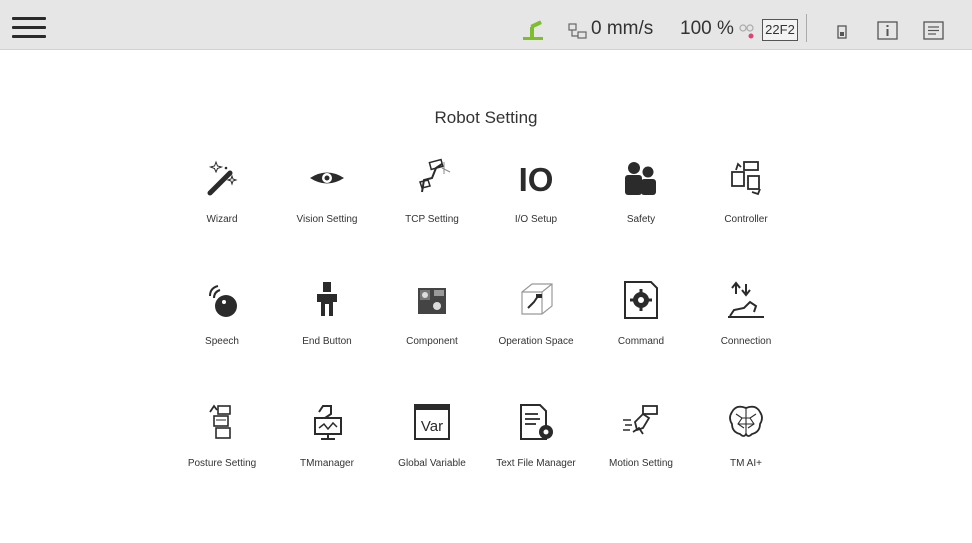 This screenshot has width=972, height=543. Describe the element at coordinates (435, 175) in the screenshot. I see `tcp-icon` at that location.